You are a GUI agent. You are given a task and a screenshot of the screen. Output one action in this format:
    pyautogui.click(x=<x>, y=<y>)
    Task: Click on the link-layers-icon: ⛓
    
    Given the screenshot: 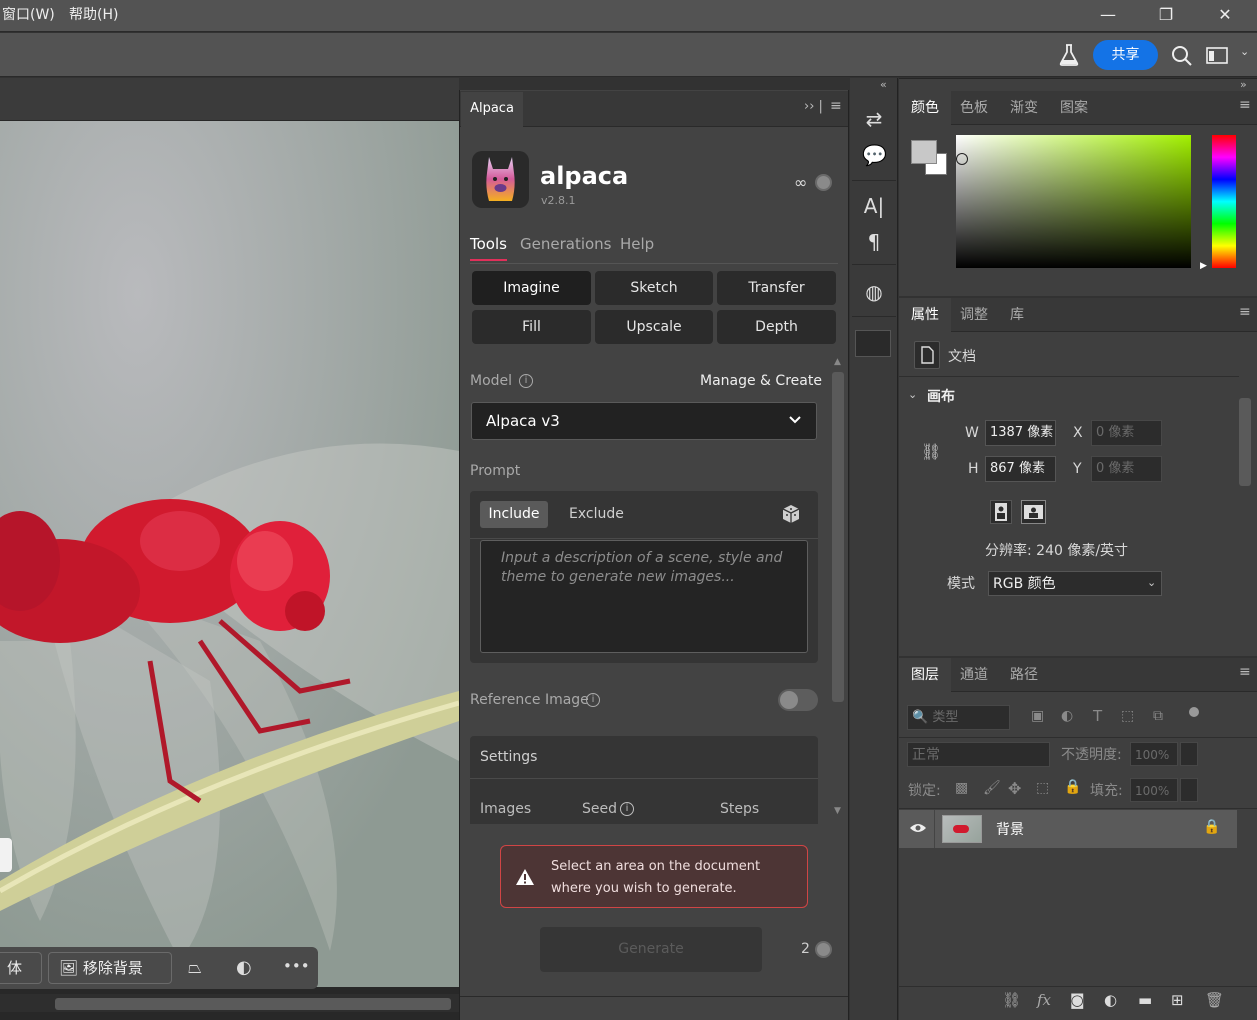 What is the action you would take?
    pyautogui.click(x=1011, y=1000)
    